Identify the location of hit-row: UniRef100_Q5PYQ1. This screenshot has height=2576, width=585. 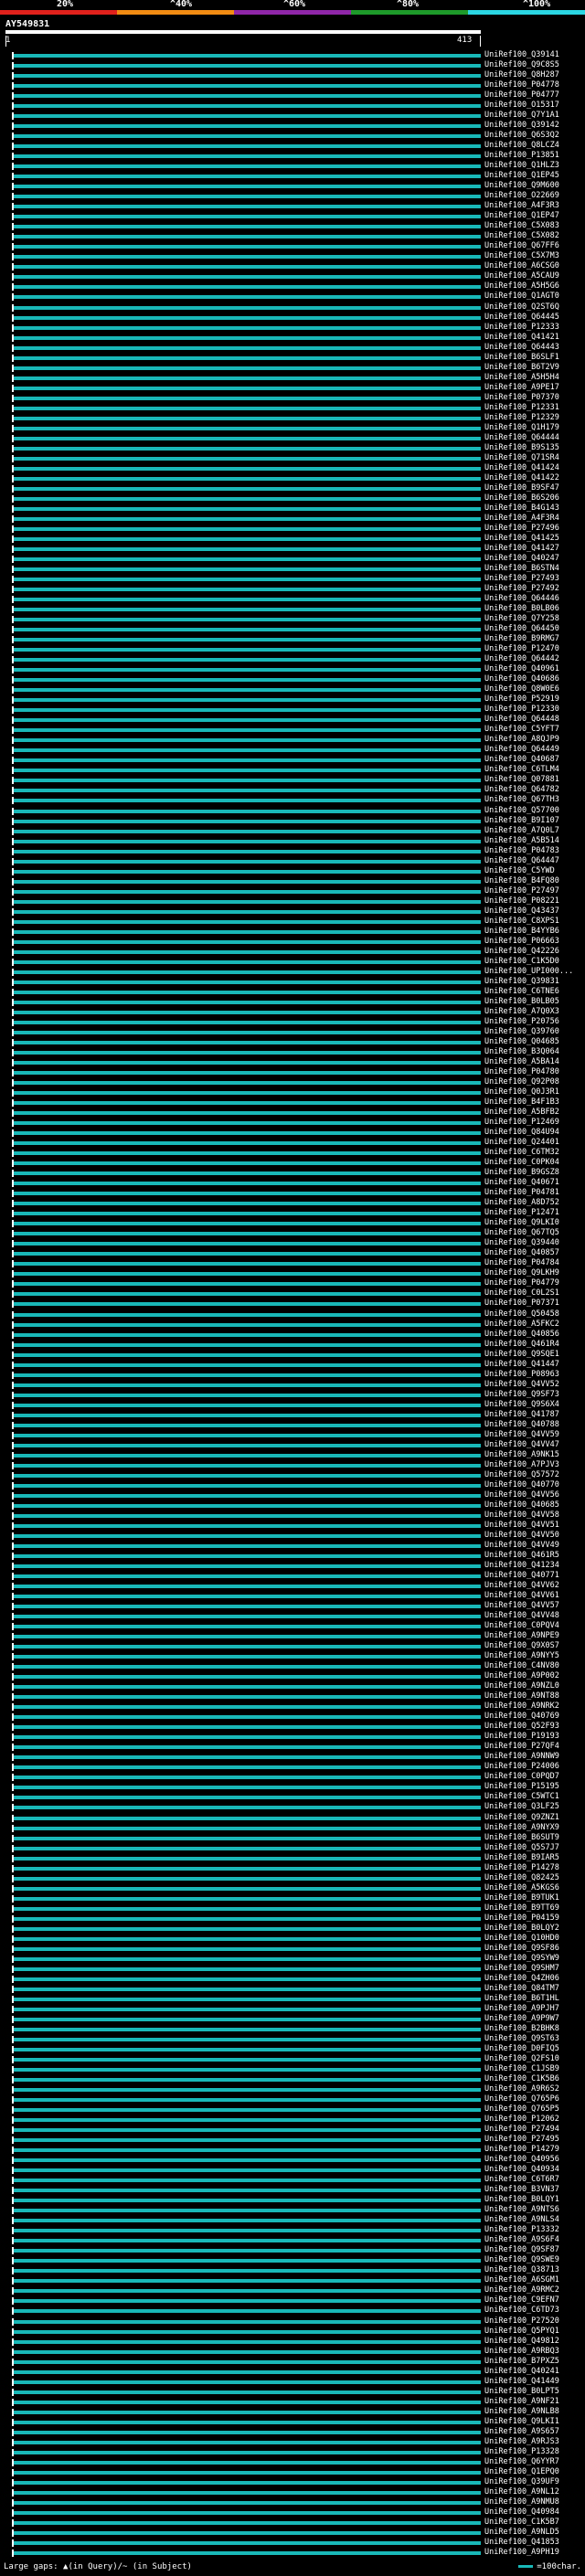
(293, 2332).